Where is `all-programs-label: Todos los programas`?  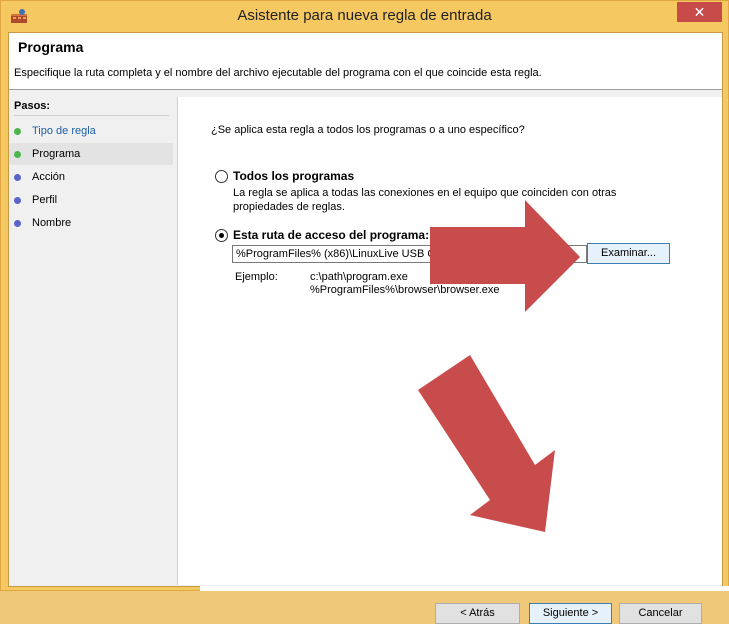 all-programs-label: Todos los programas is located at coordinates (293, 176).